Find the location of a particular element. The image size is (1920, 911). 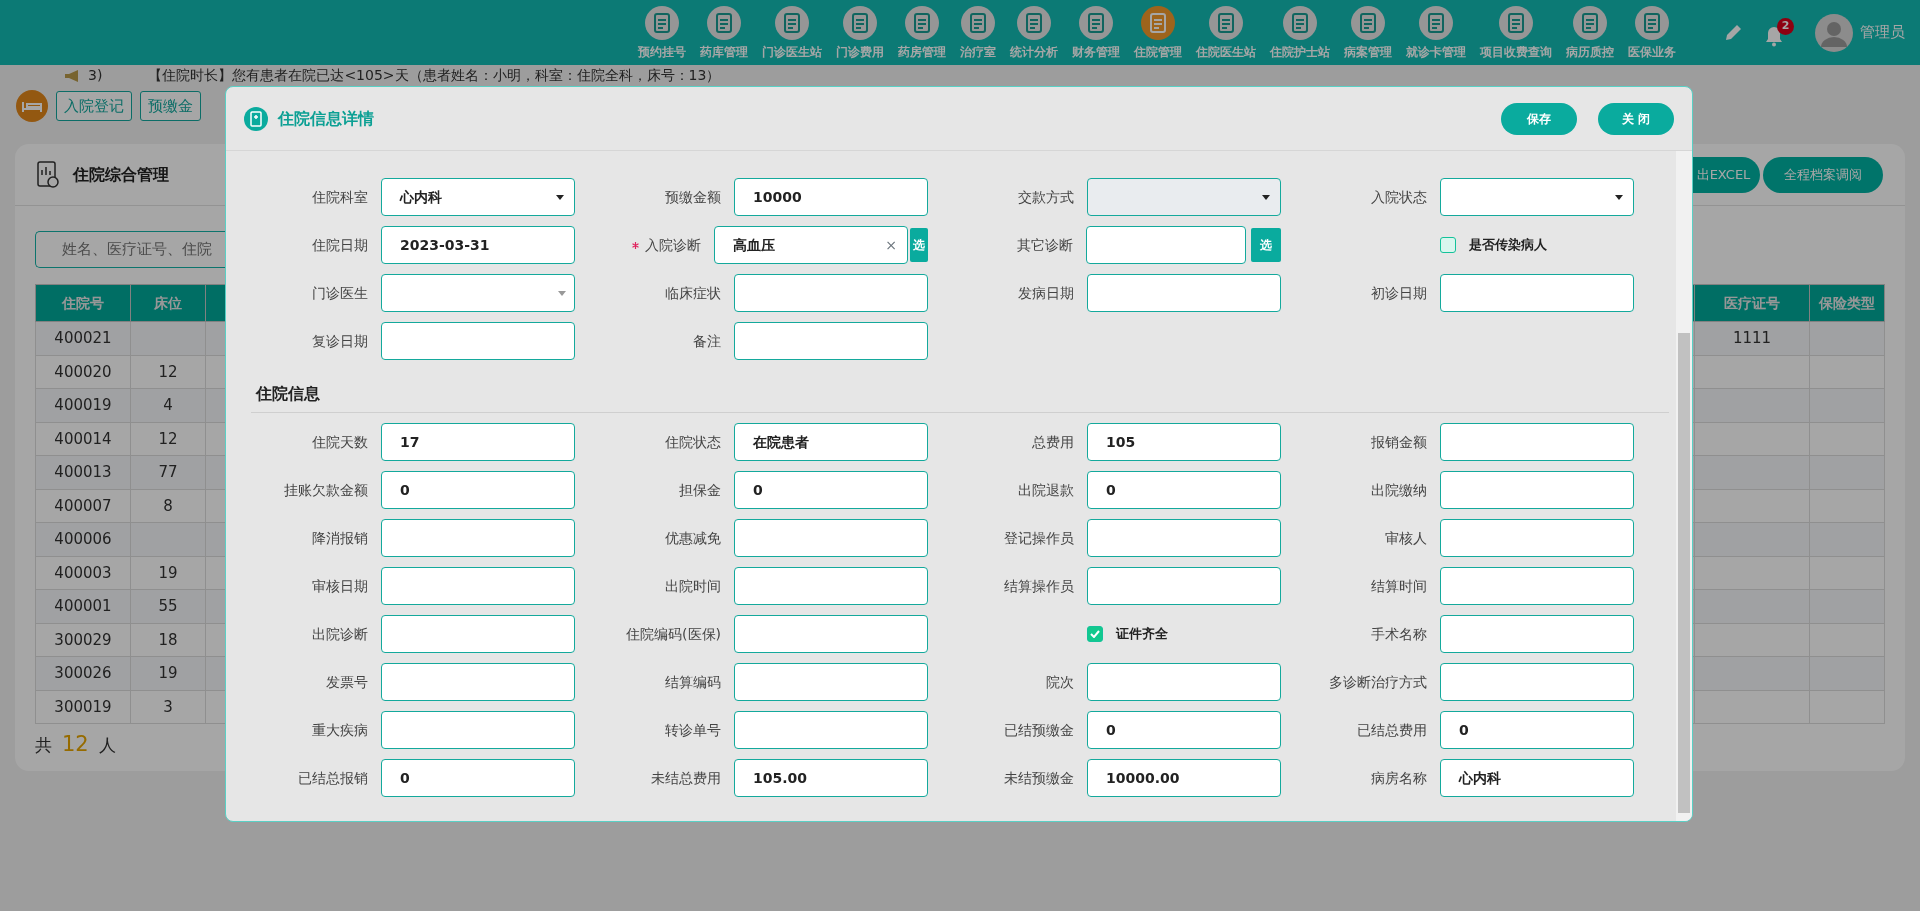

scrollbar-thumb is located at coordinates (1684, 573).